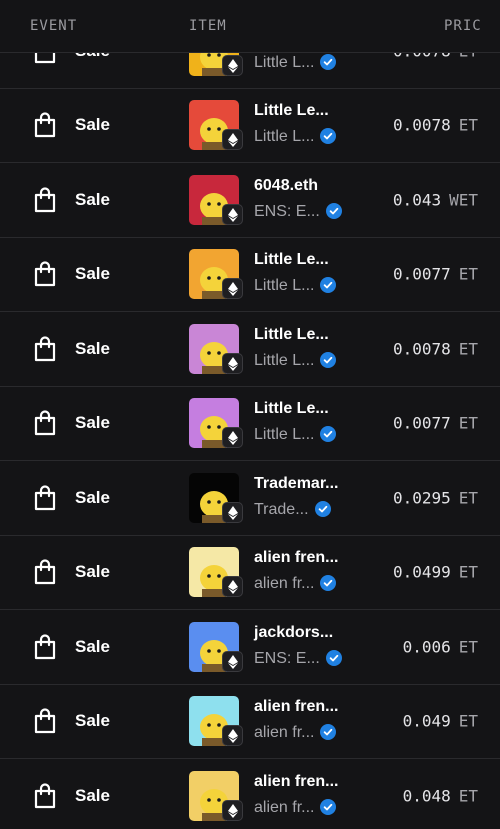 This screenshot has width=500, height=829. Describe the element at coordinates (250, 647) in the screenshot. I see `table-row: Sale jackdors... ENS: E... 0.006 ET` at that location.